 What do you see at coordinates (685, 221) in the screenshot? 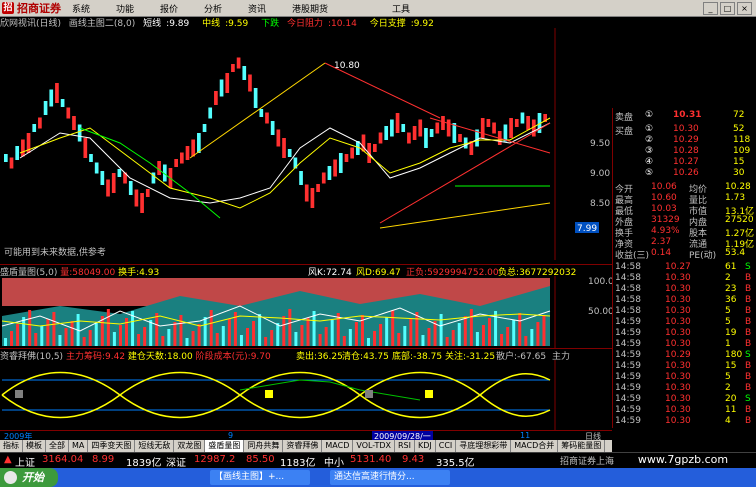
I see `stat-row: 外盘 31329 内盘 27520` at bounding box center [685, 221].